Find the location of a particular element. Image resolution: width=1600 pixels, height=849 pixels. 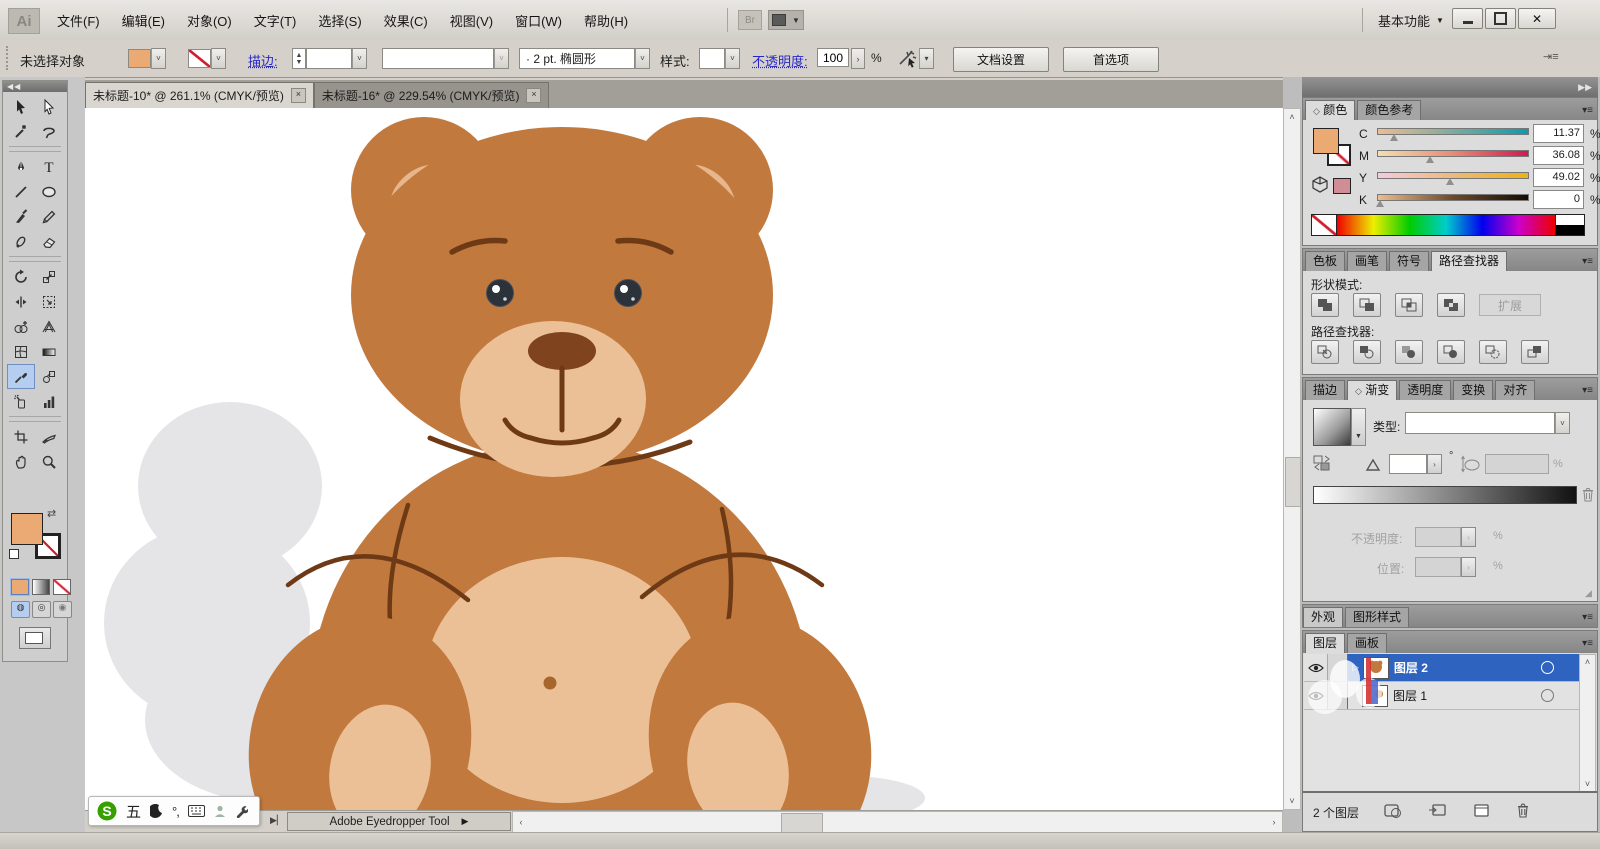

channel-value-y: 49.02 is located at coordinates (1558, 177).